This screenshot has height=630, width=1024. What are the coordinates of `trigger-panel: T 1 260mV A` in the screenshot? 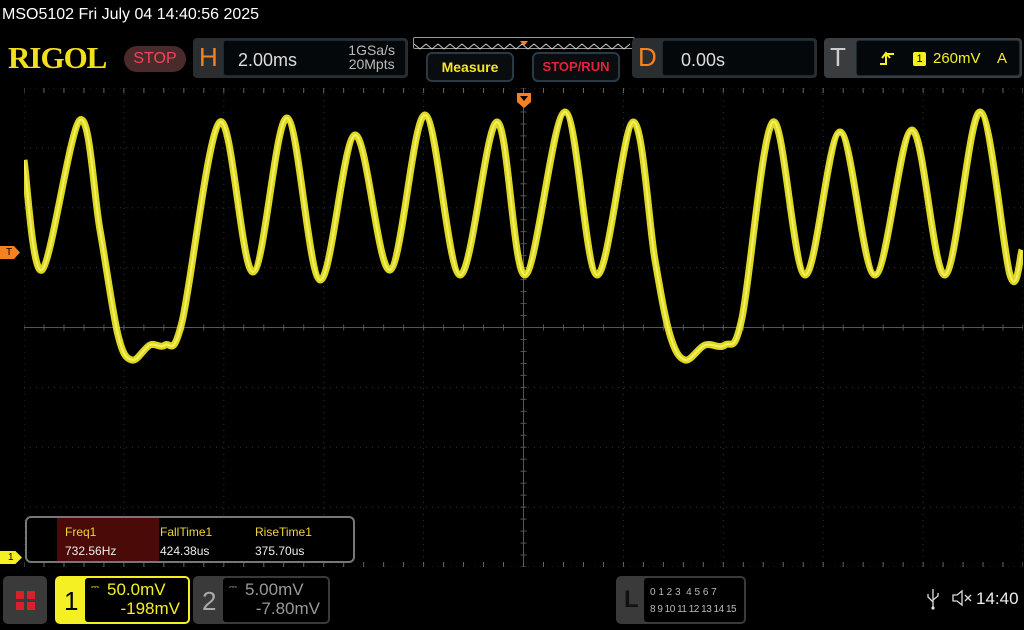 It's located at (923, 58).